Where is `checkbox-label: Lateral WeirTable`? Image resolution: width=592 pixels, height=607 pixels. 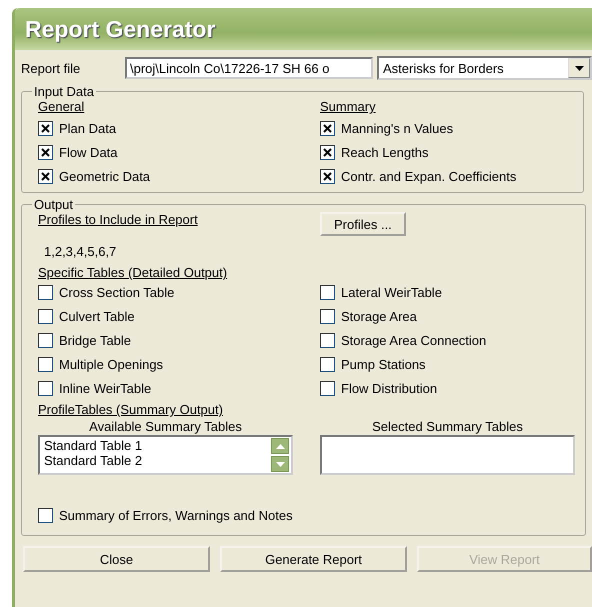 checkbox-label: Lateral WeirTable is located at coordinates (391, 292).